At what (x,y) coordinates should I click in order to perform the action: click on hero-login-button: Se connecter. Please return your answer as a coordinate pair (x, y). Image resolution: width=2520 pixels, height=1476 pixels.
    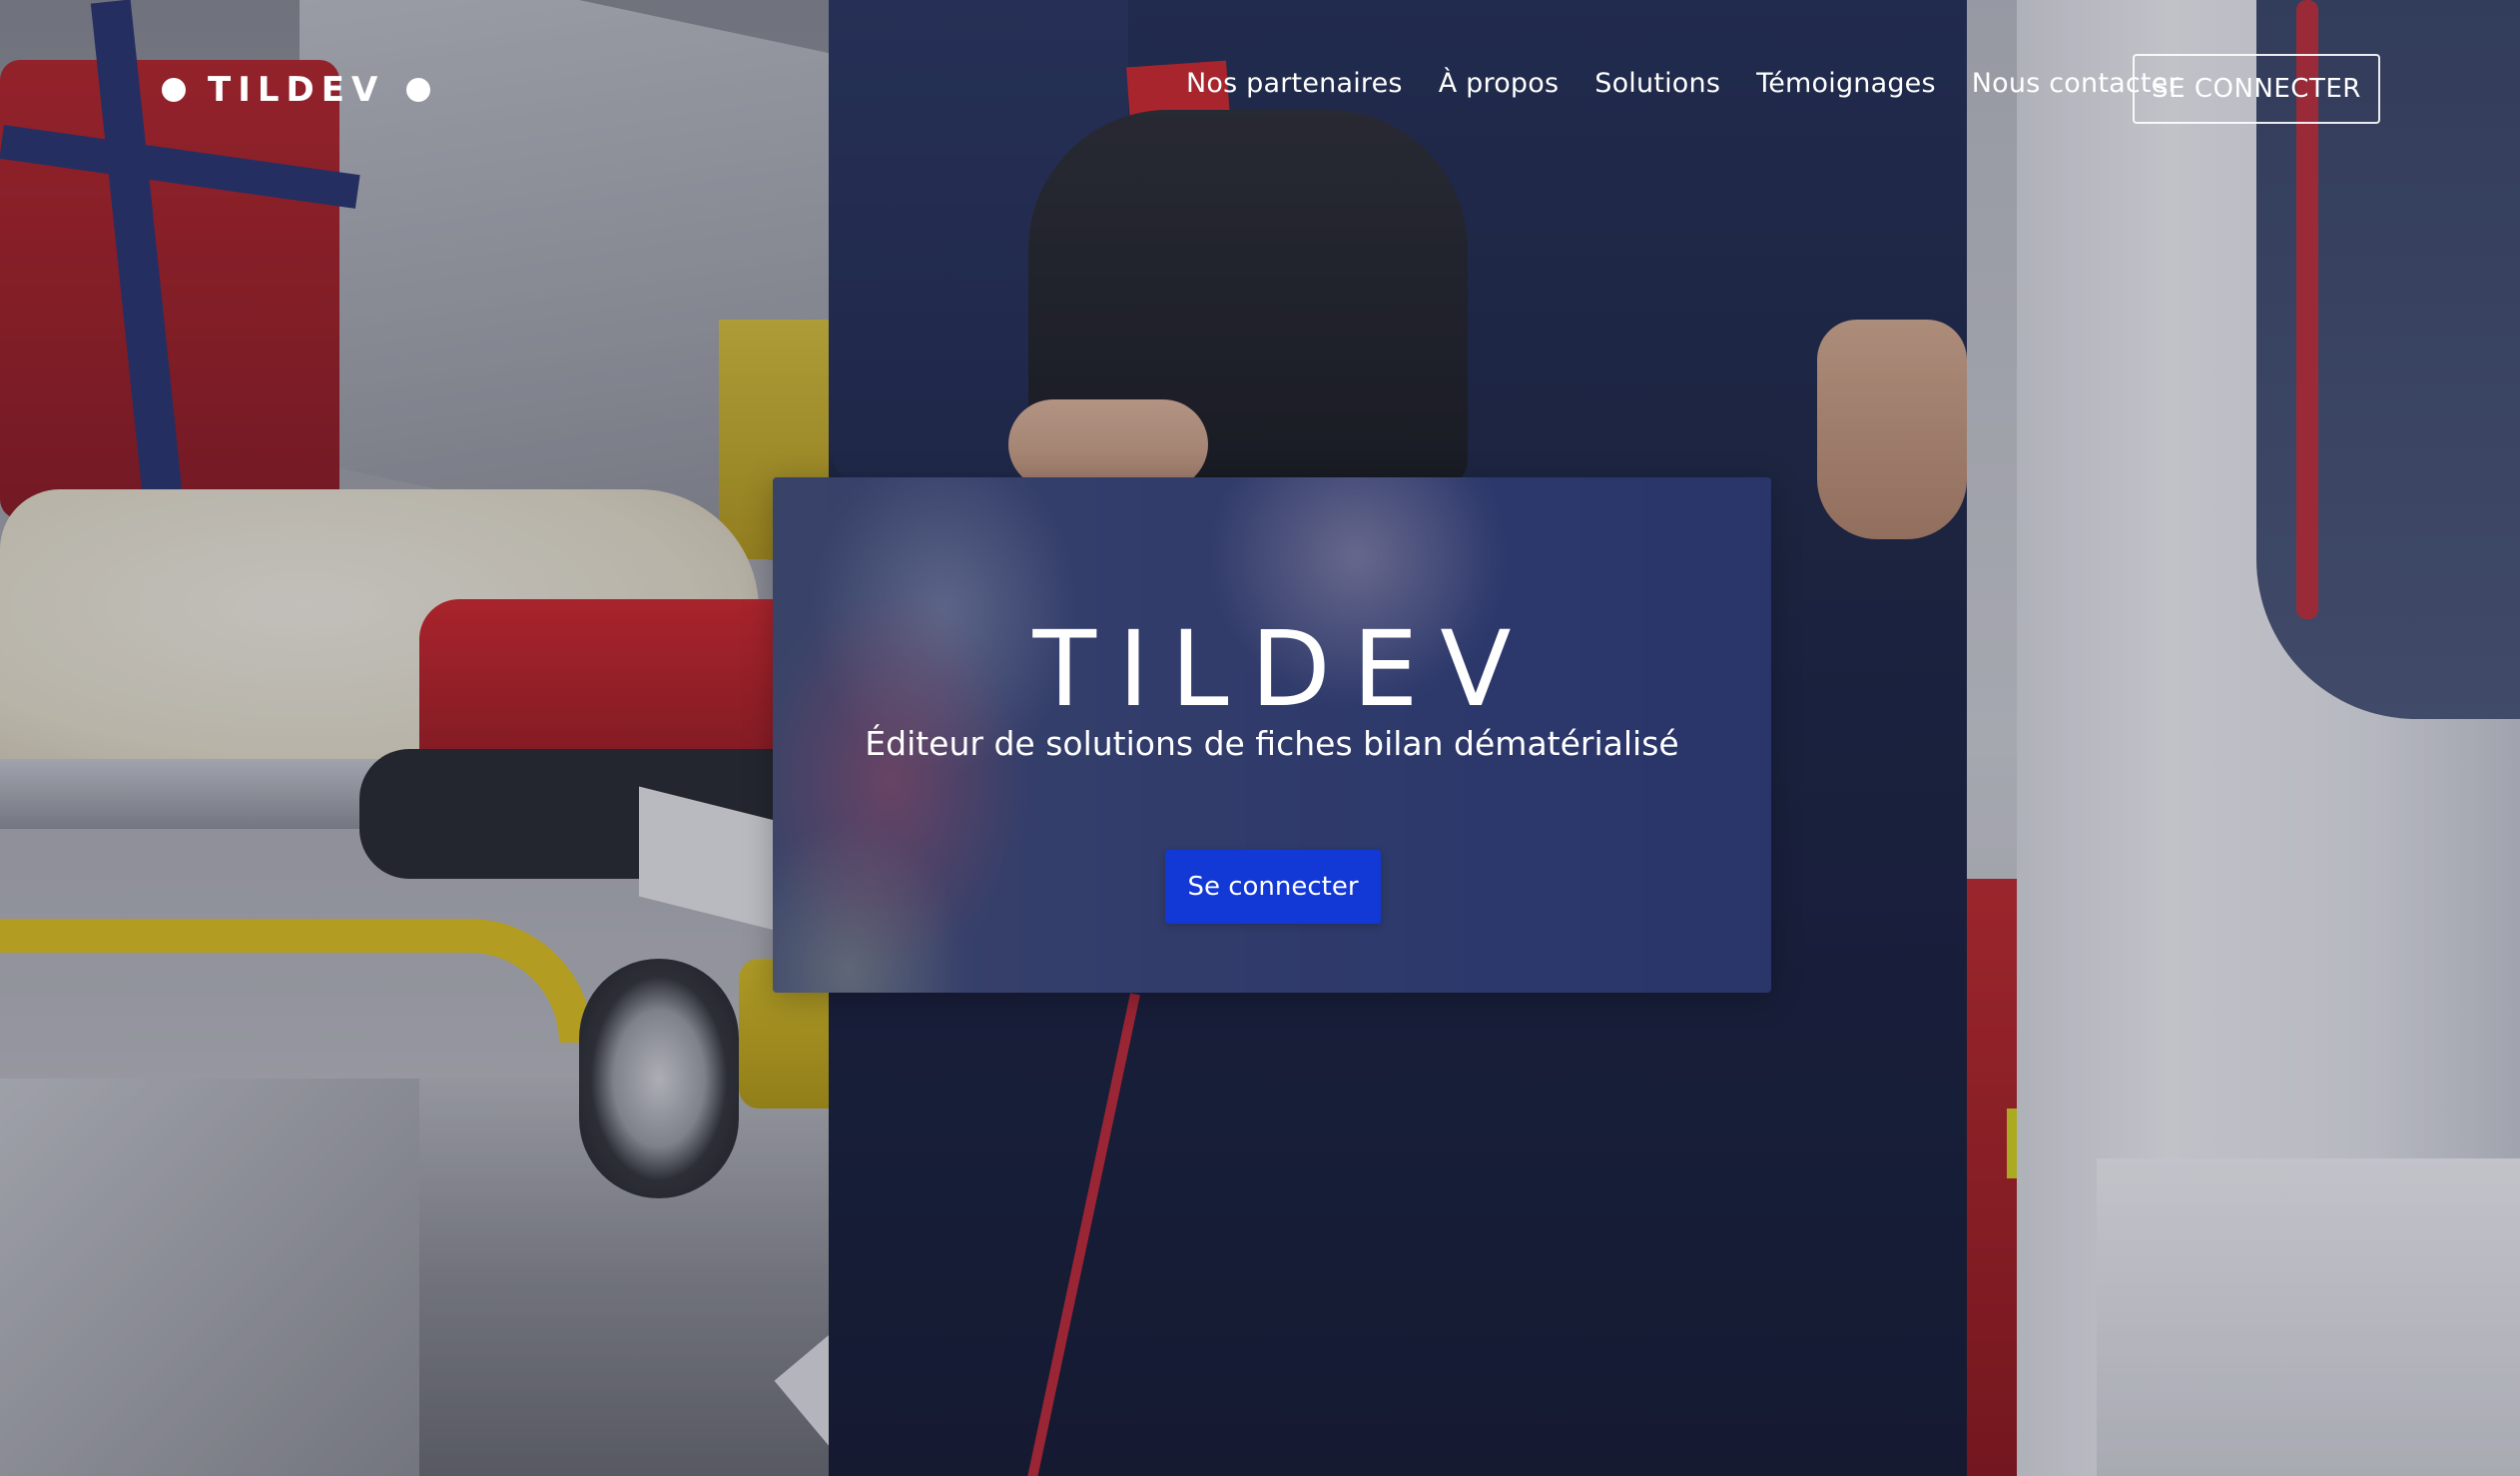
    Looking at the image, I should click on (1273, 887).